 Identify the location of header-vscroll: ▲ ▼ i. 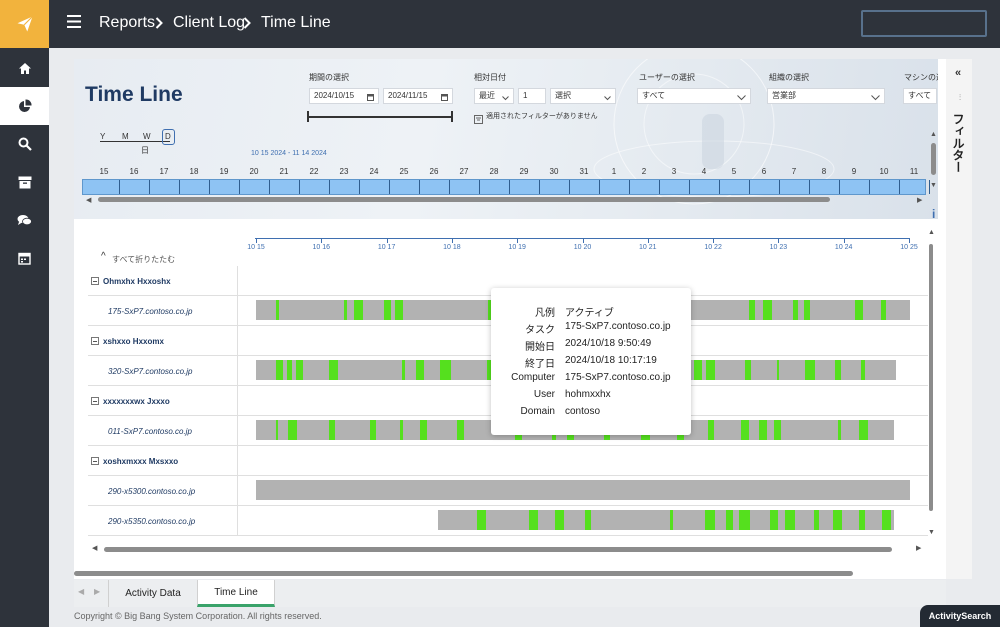
(934, 140).